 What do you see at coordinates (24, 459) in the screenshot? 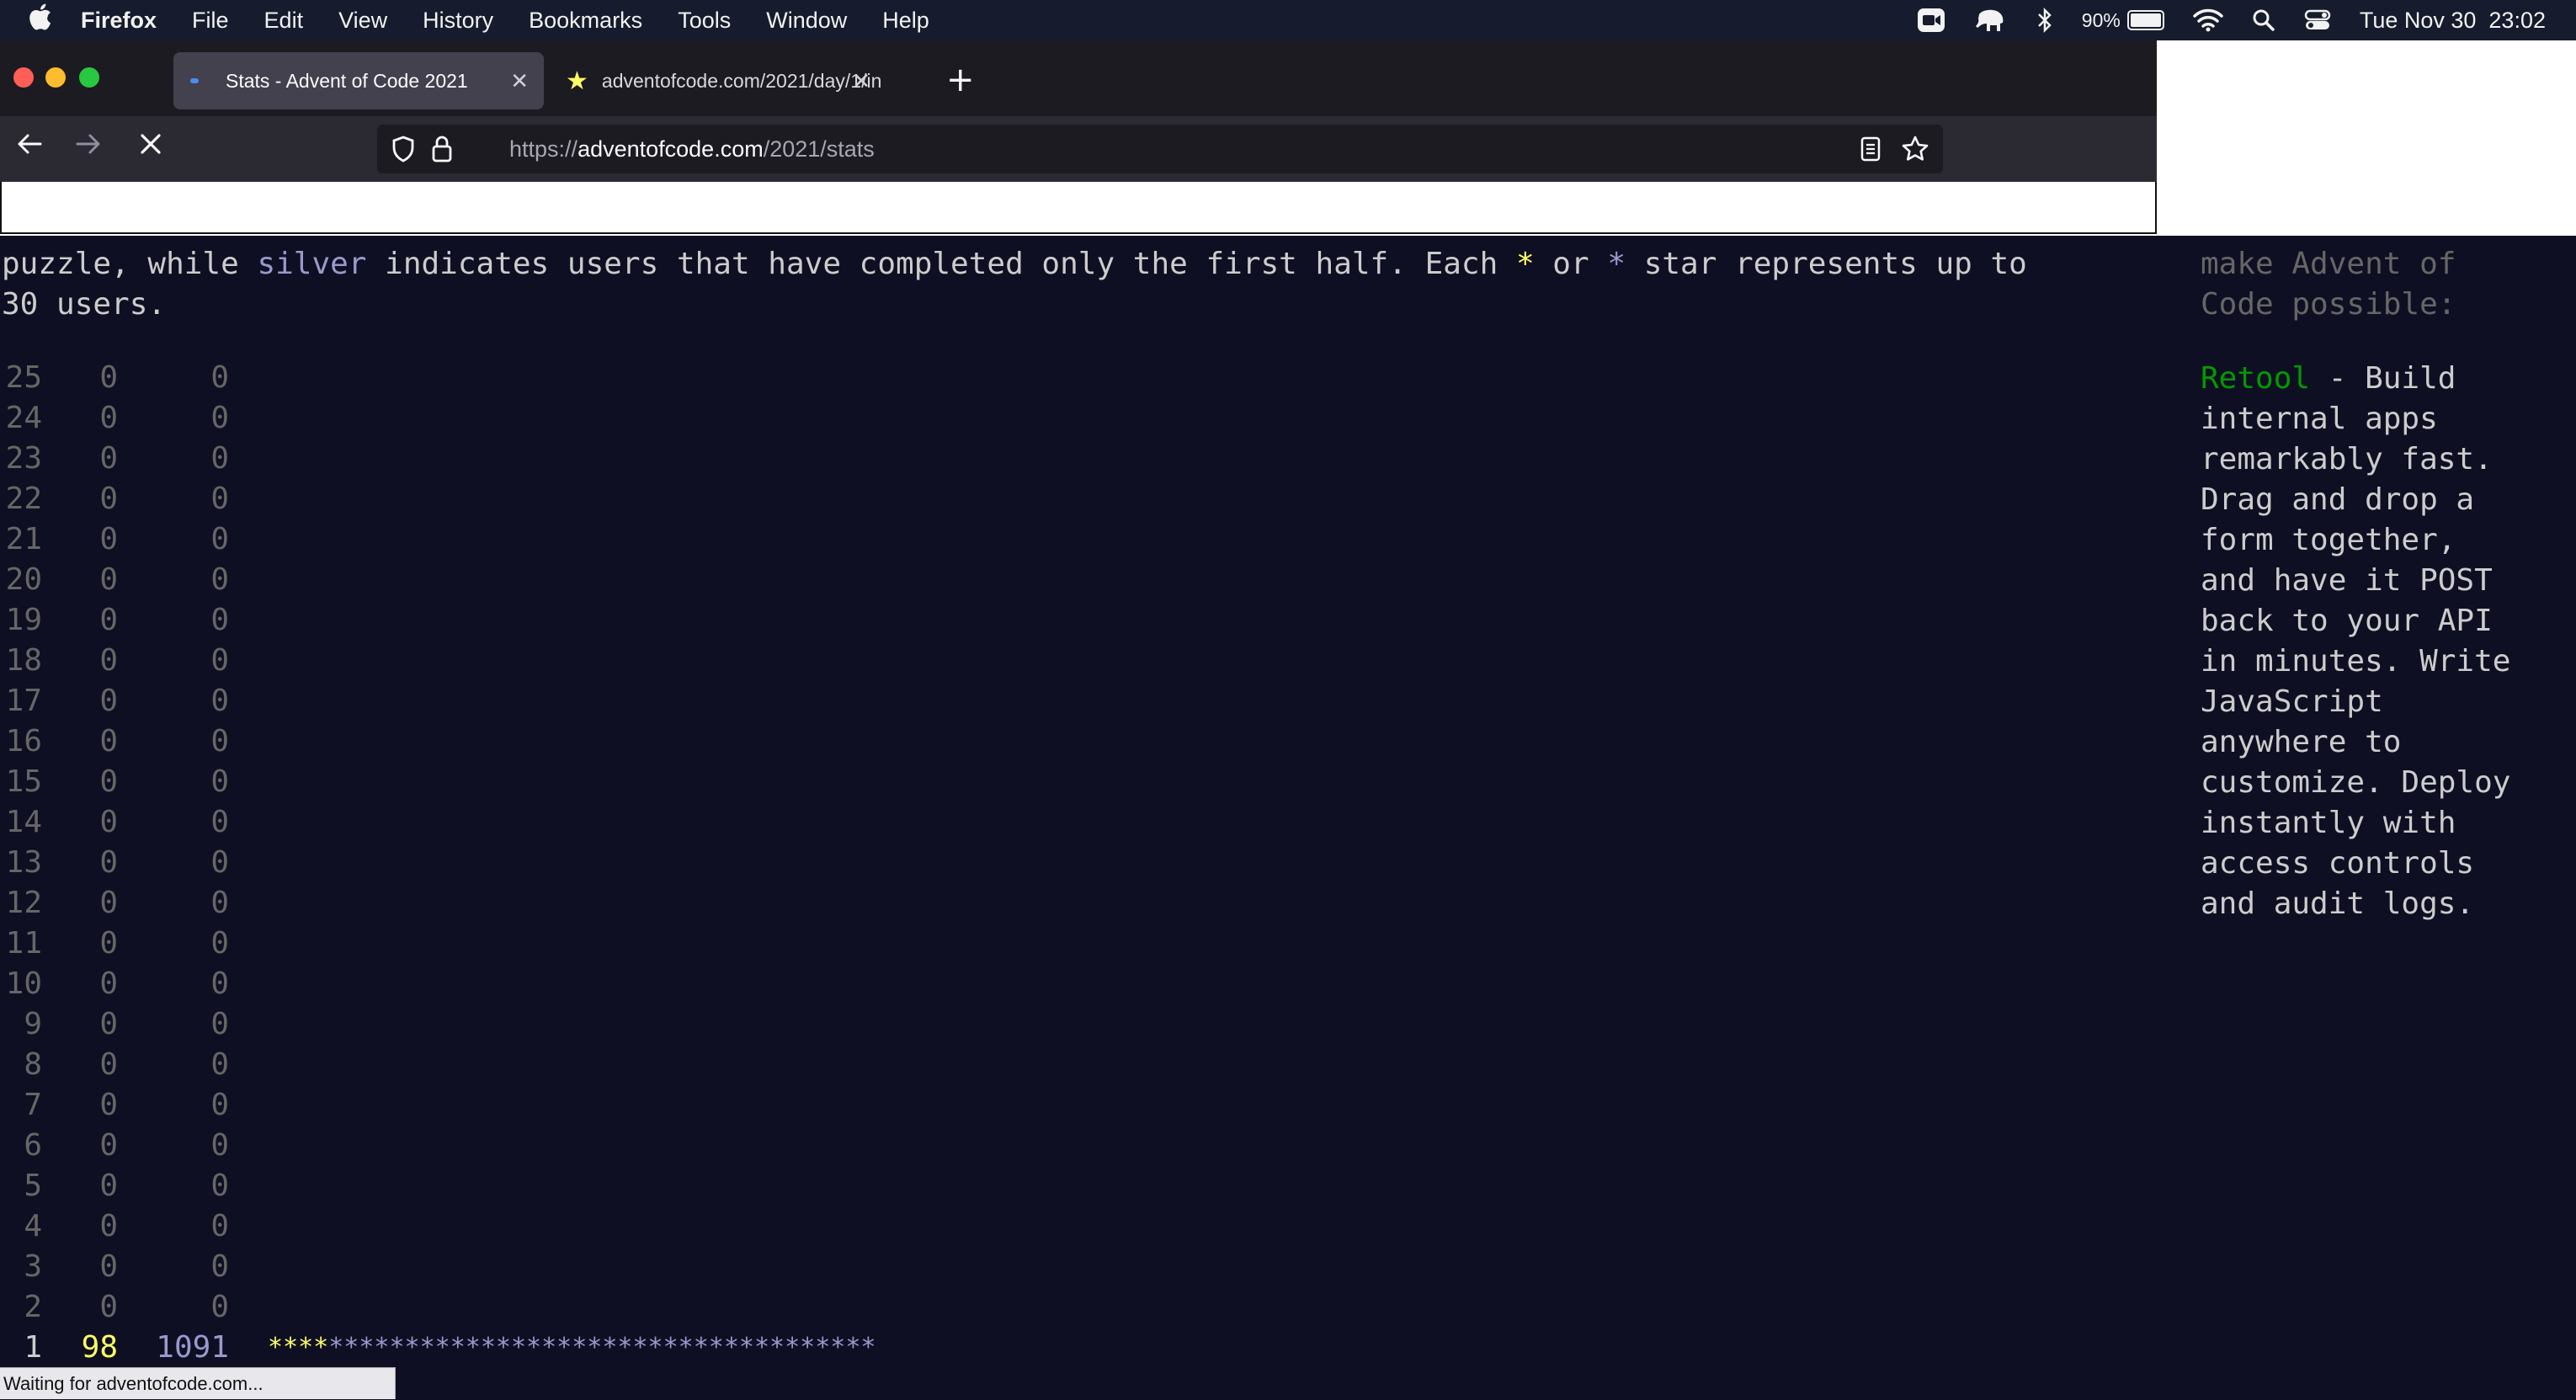
I see `day-number: 23` at bounding box center [24, 459].